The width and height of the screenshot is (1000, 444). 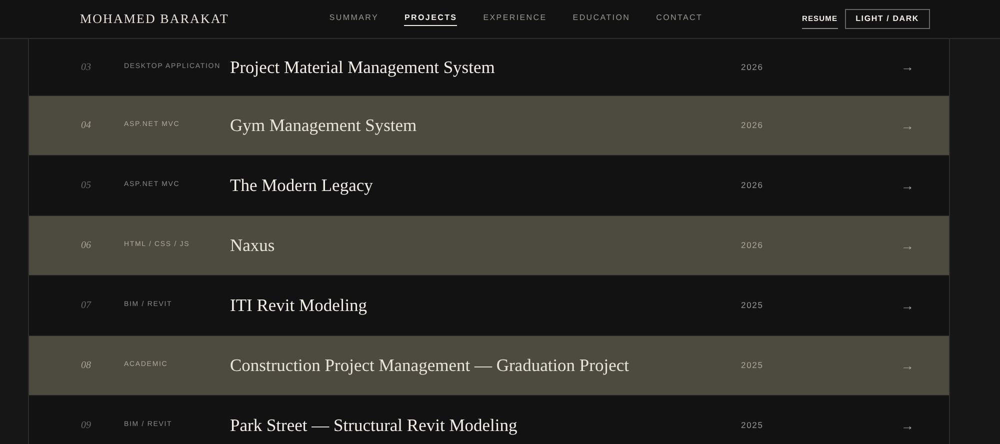 What do you see at coordinates (86, 126) in the screenshot?
I see `project-number: 04` at bounding box center [86, 126].